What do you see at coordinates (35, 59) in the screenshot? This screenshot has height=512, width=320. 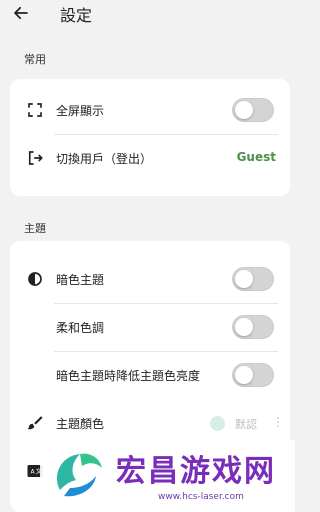 I see `section-title-common: 常用` at bounding box center [35, 59].